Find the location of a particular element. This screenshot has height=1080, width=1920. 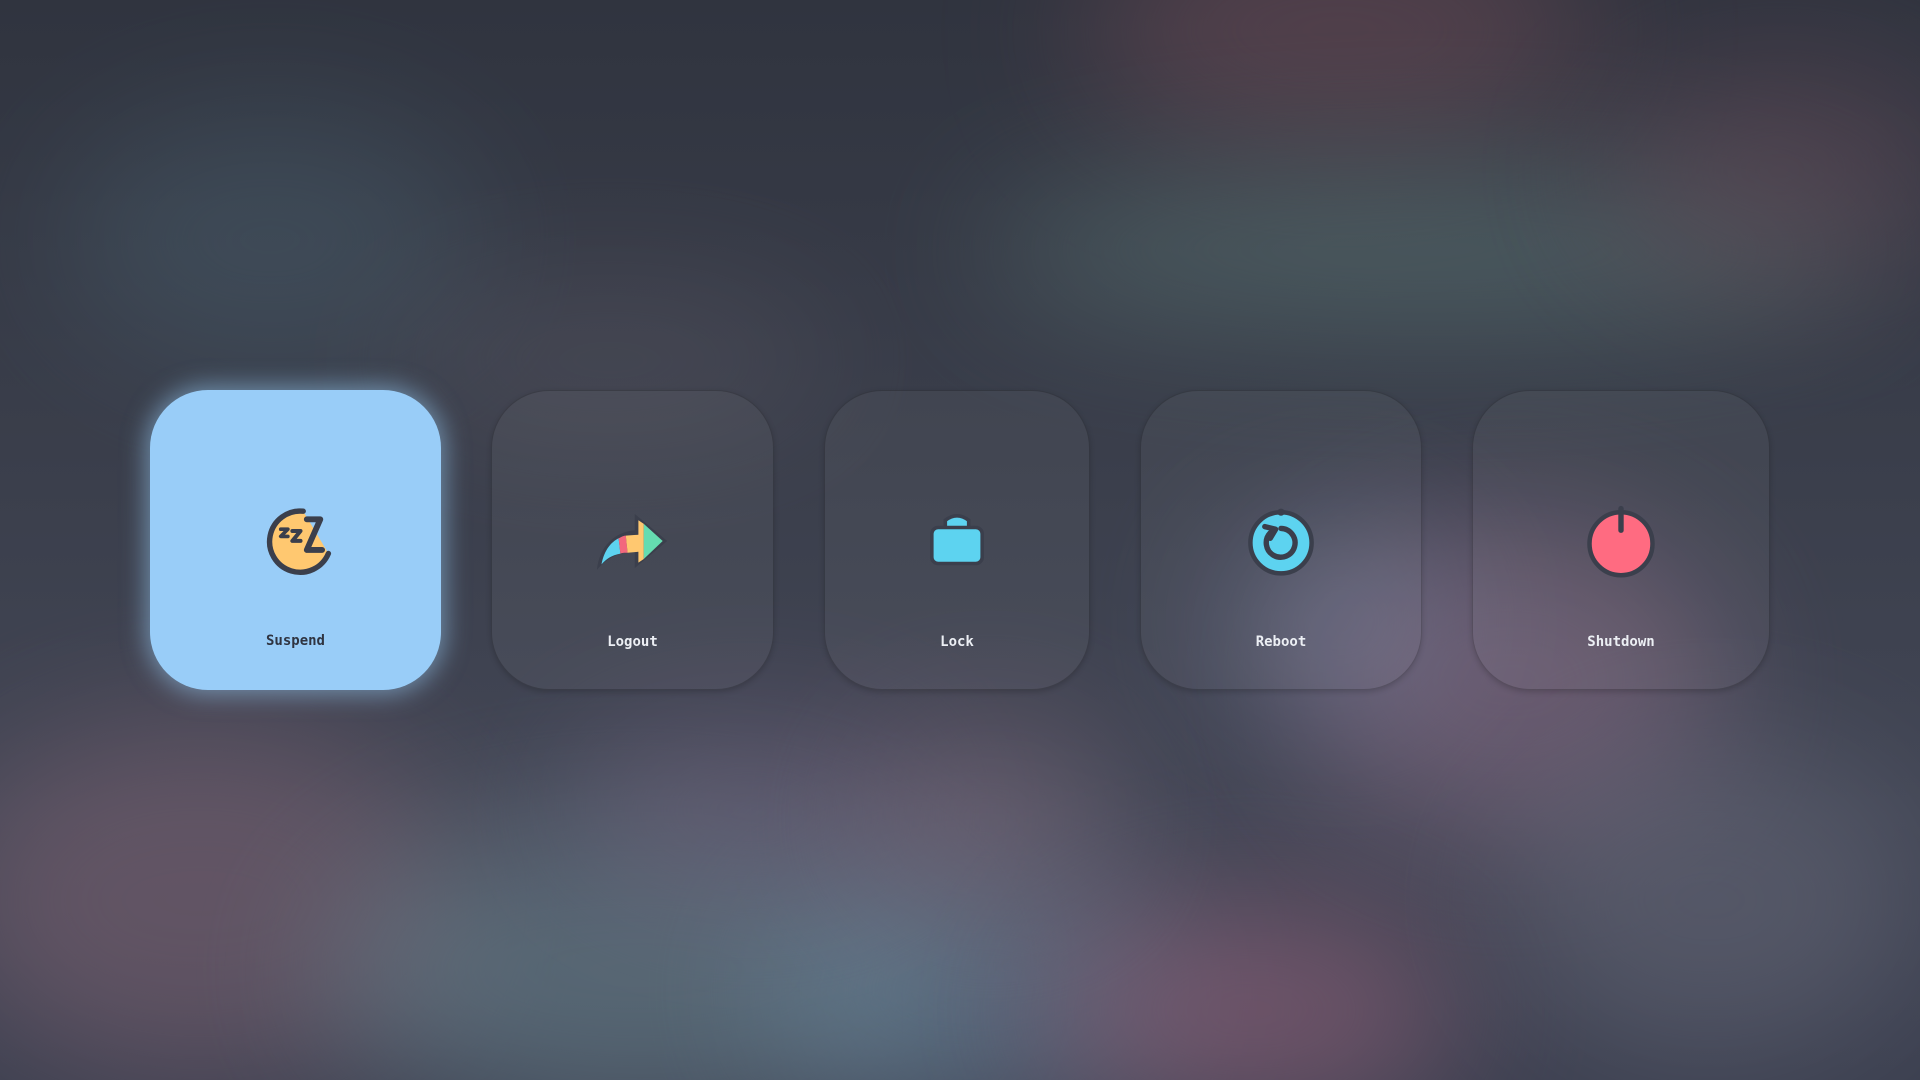

reboot-label: Reboot is located at coordinates (1281, 642).